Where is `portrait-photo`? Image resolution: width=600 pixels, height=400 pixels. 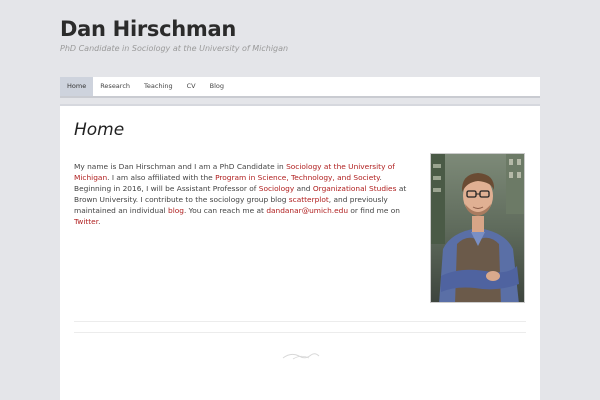 portrait-photo is located at coordinates (477, 228).